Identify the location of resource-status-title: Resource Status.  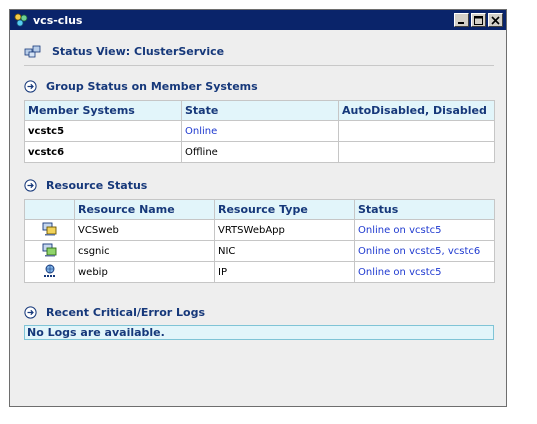
(97, 185).